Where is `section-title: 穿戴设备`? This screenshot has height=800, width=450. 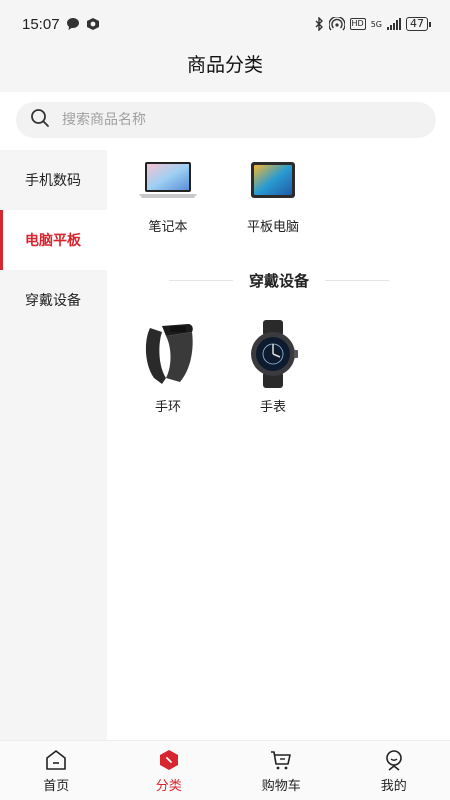
section-title: 穿戴设备 is located at coordinates (279, 280).